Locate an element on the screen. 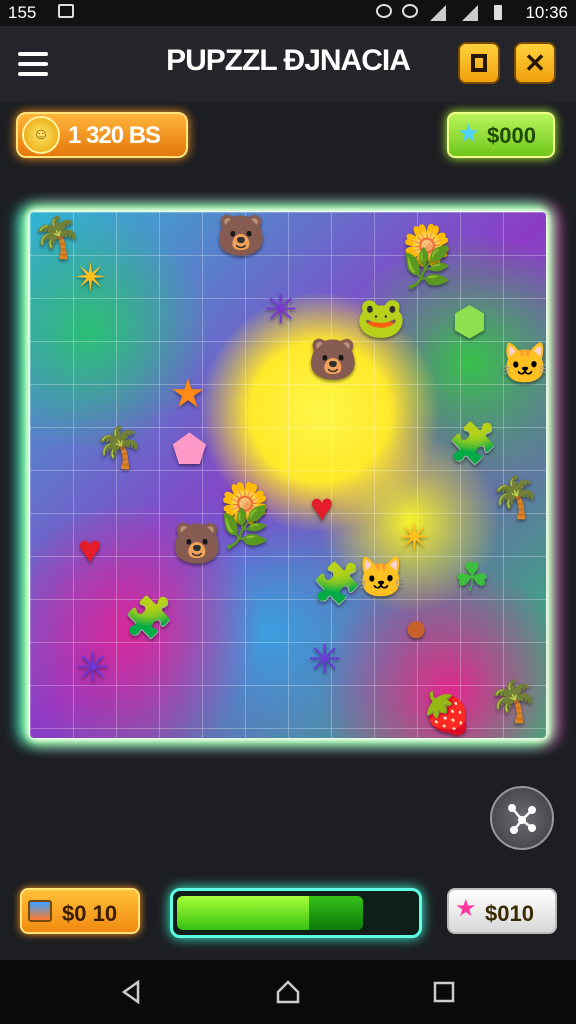 The image size is (576, 1024). square-icon is located at coordinates (479, 63).